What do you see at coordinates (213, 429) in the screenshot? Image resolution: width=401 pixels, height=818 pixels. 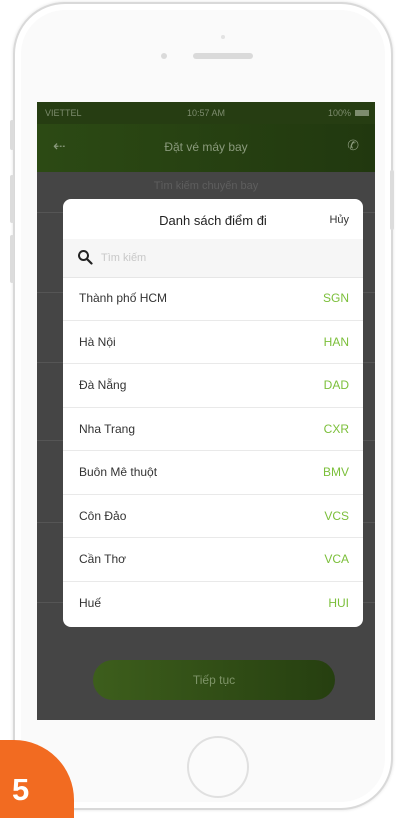 I see `list-item-cxr: Nha Trang CXR` at bounding box center [213, 429].